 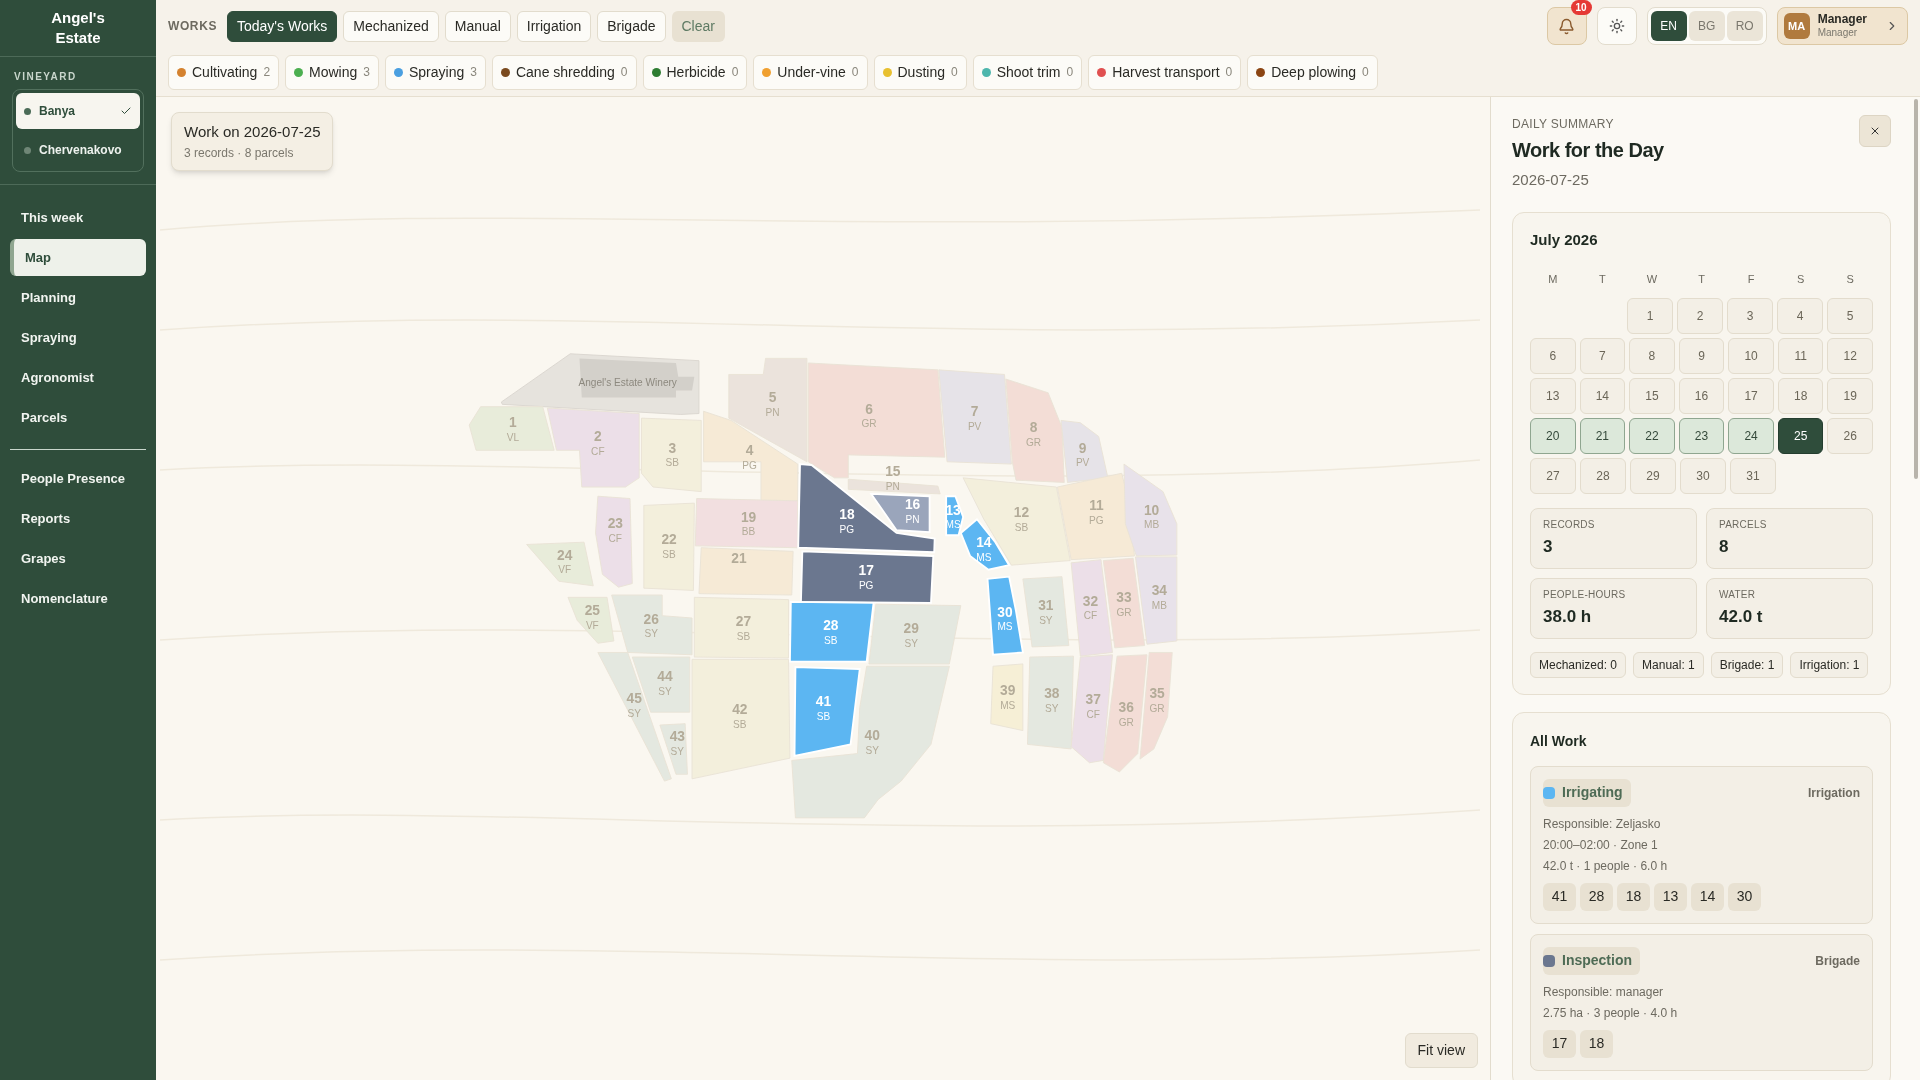 What do you see at coordinates (810, 72) in the screenshot?
I see `category-chip: Under-vine 0` at bounding box center [810, 72].